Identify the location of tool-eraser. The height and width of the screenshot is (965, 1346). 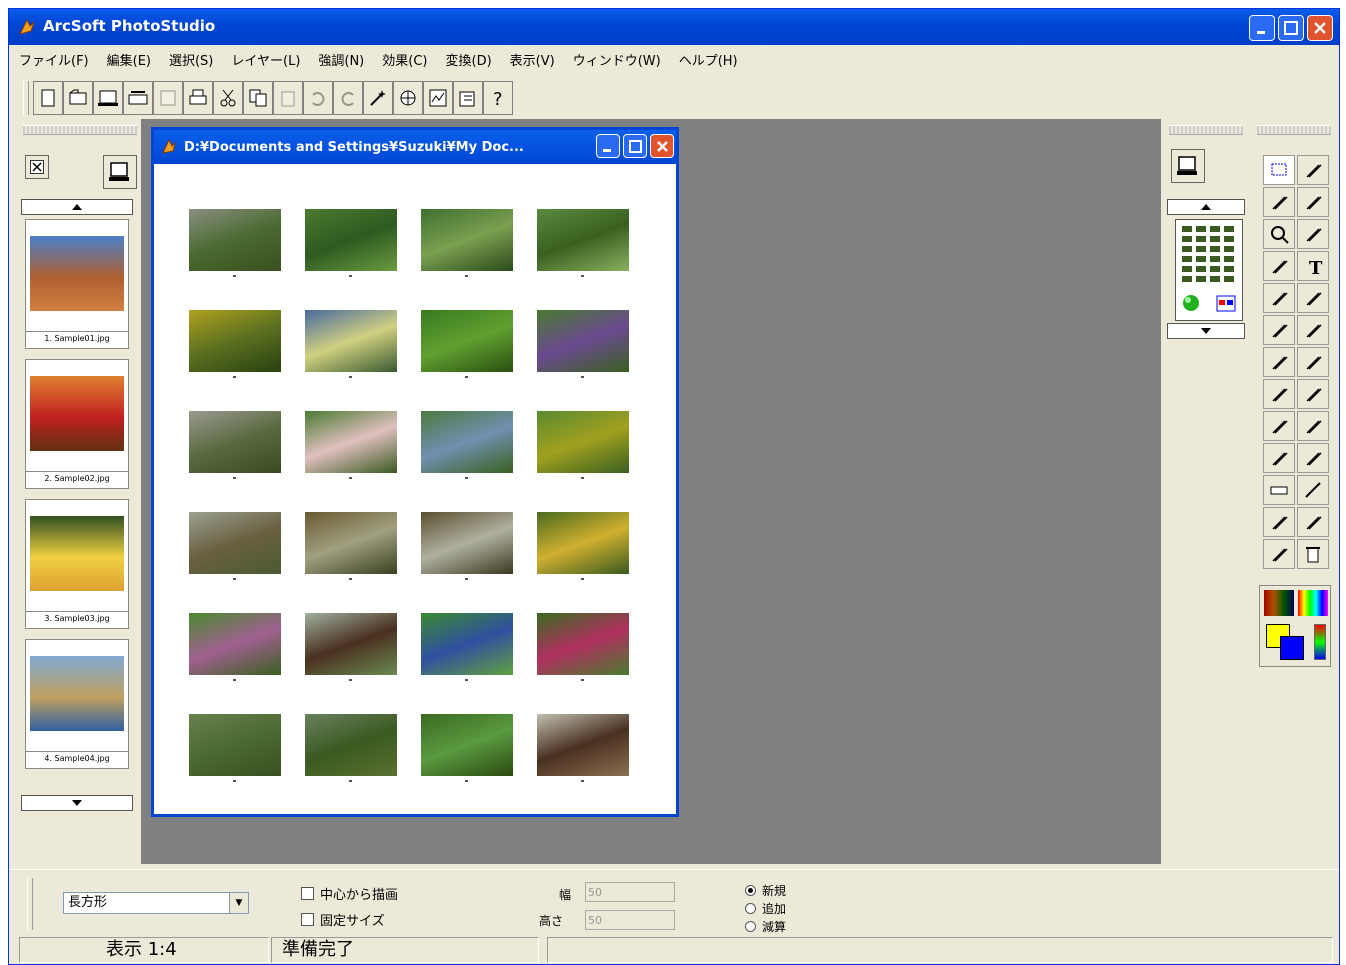
(1279, 490).